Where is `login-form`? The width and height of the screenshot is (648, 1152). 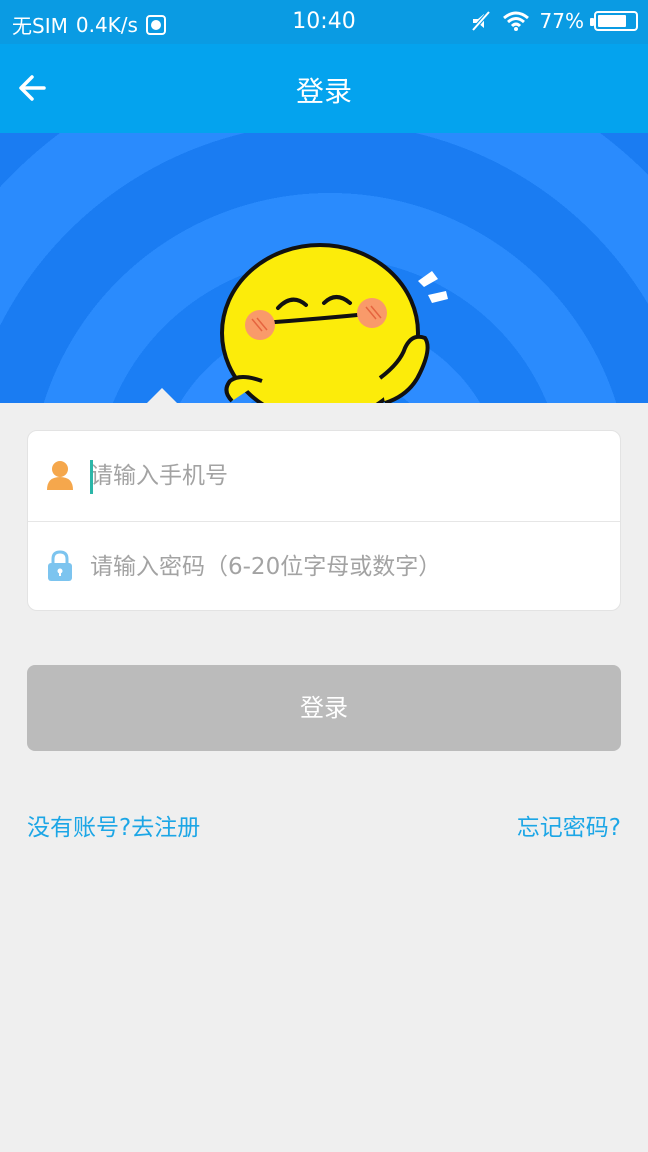
login-form is located at coordinates (324, 520).